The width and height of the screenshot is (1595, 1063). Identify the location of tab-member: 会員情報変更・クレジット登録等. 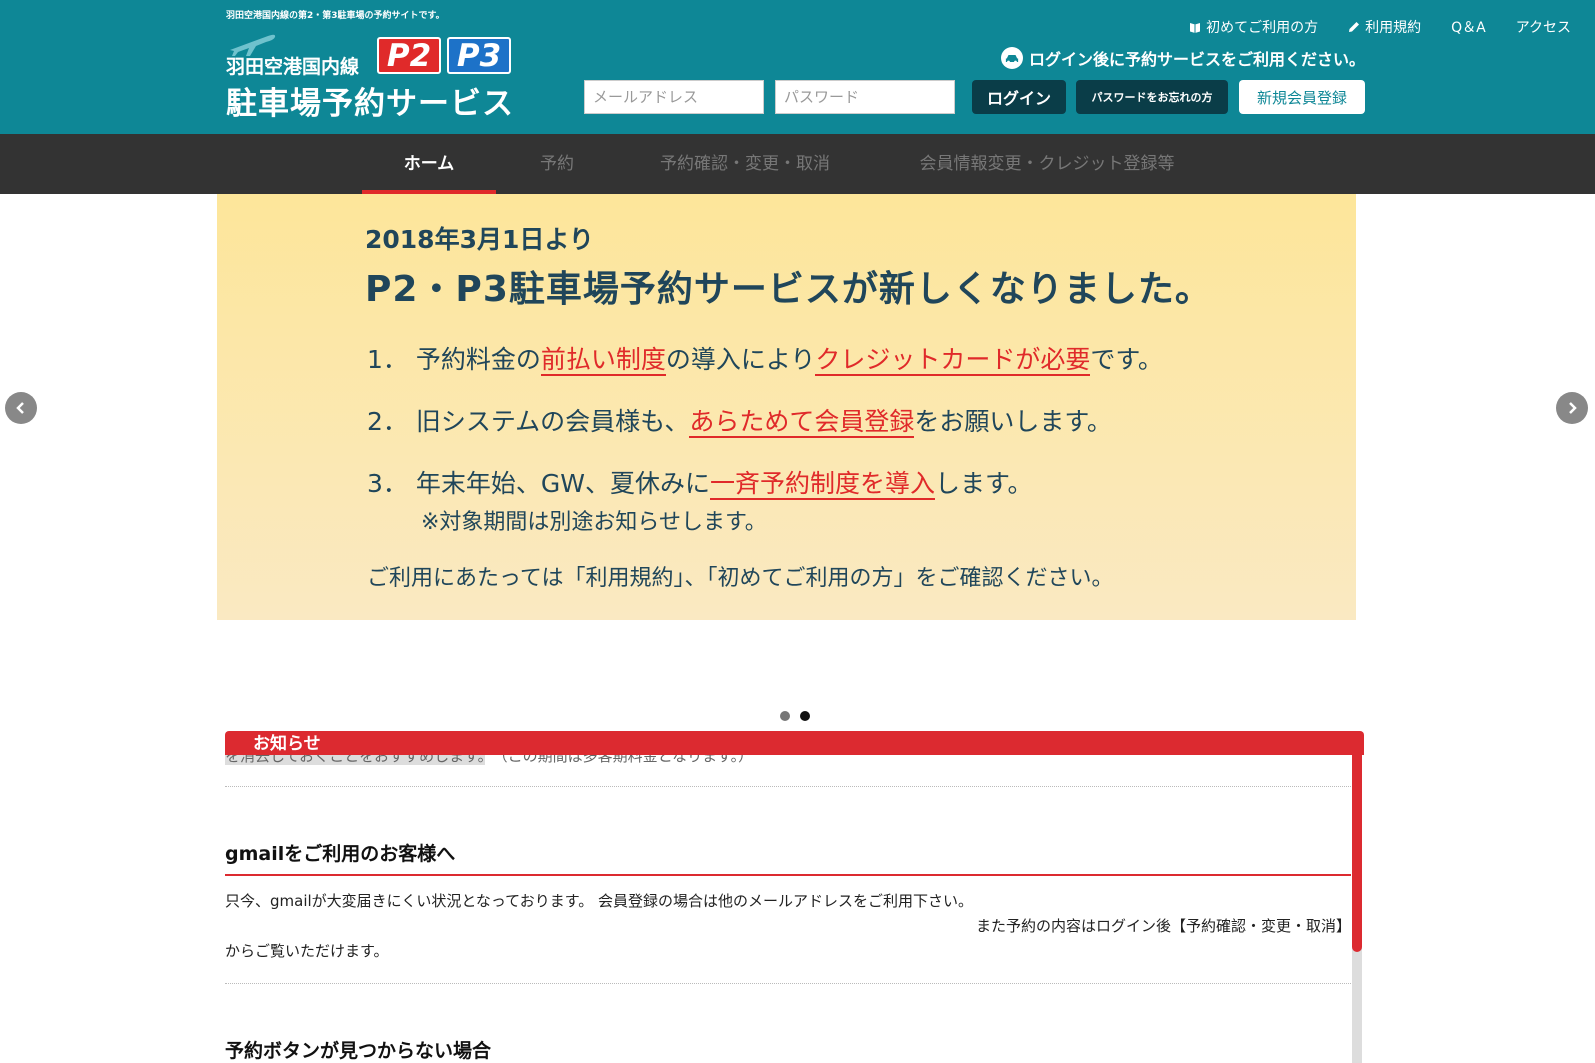
(1047, 164).